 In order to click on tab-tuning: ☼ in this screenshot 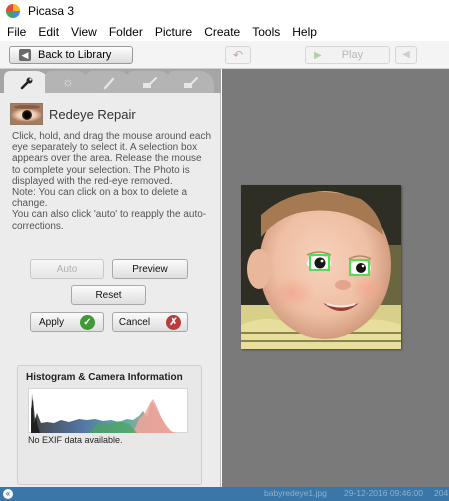, I will do `click(68, 82)`.